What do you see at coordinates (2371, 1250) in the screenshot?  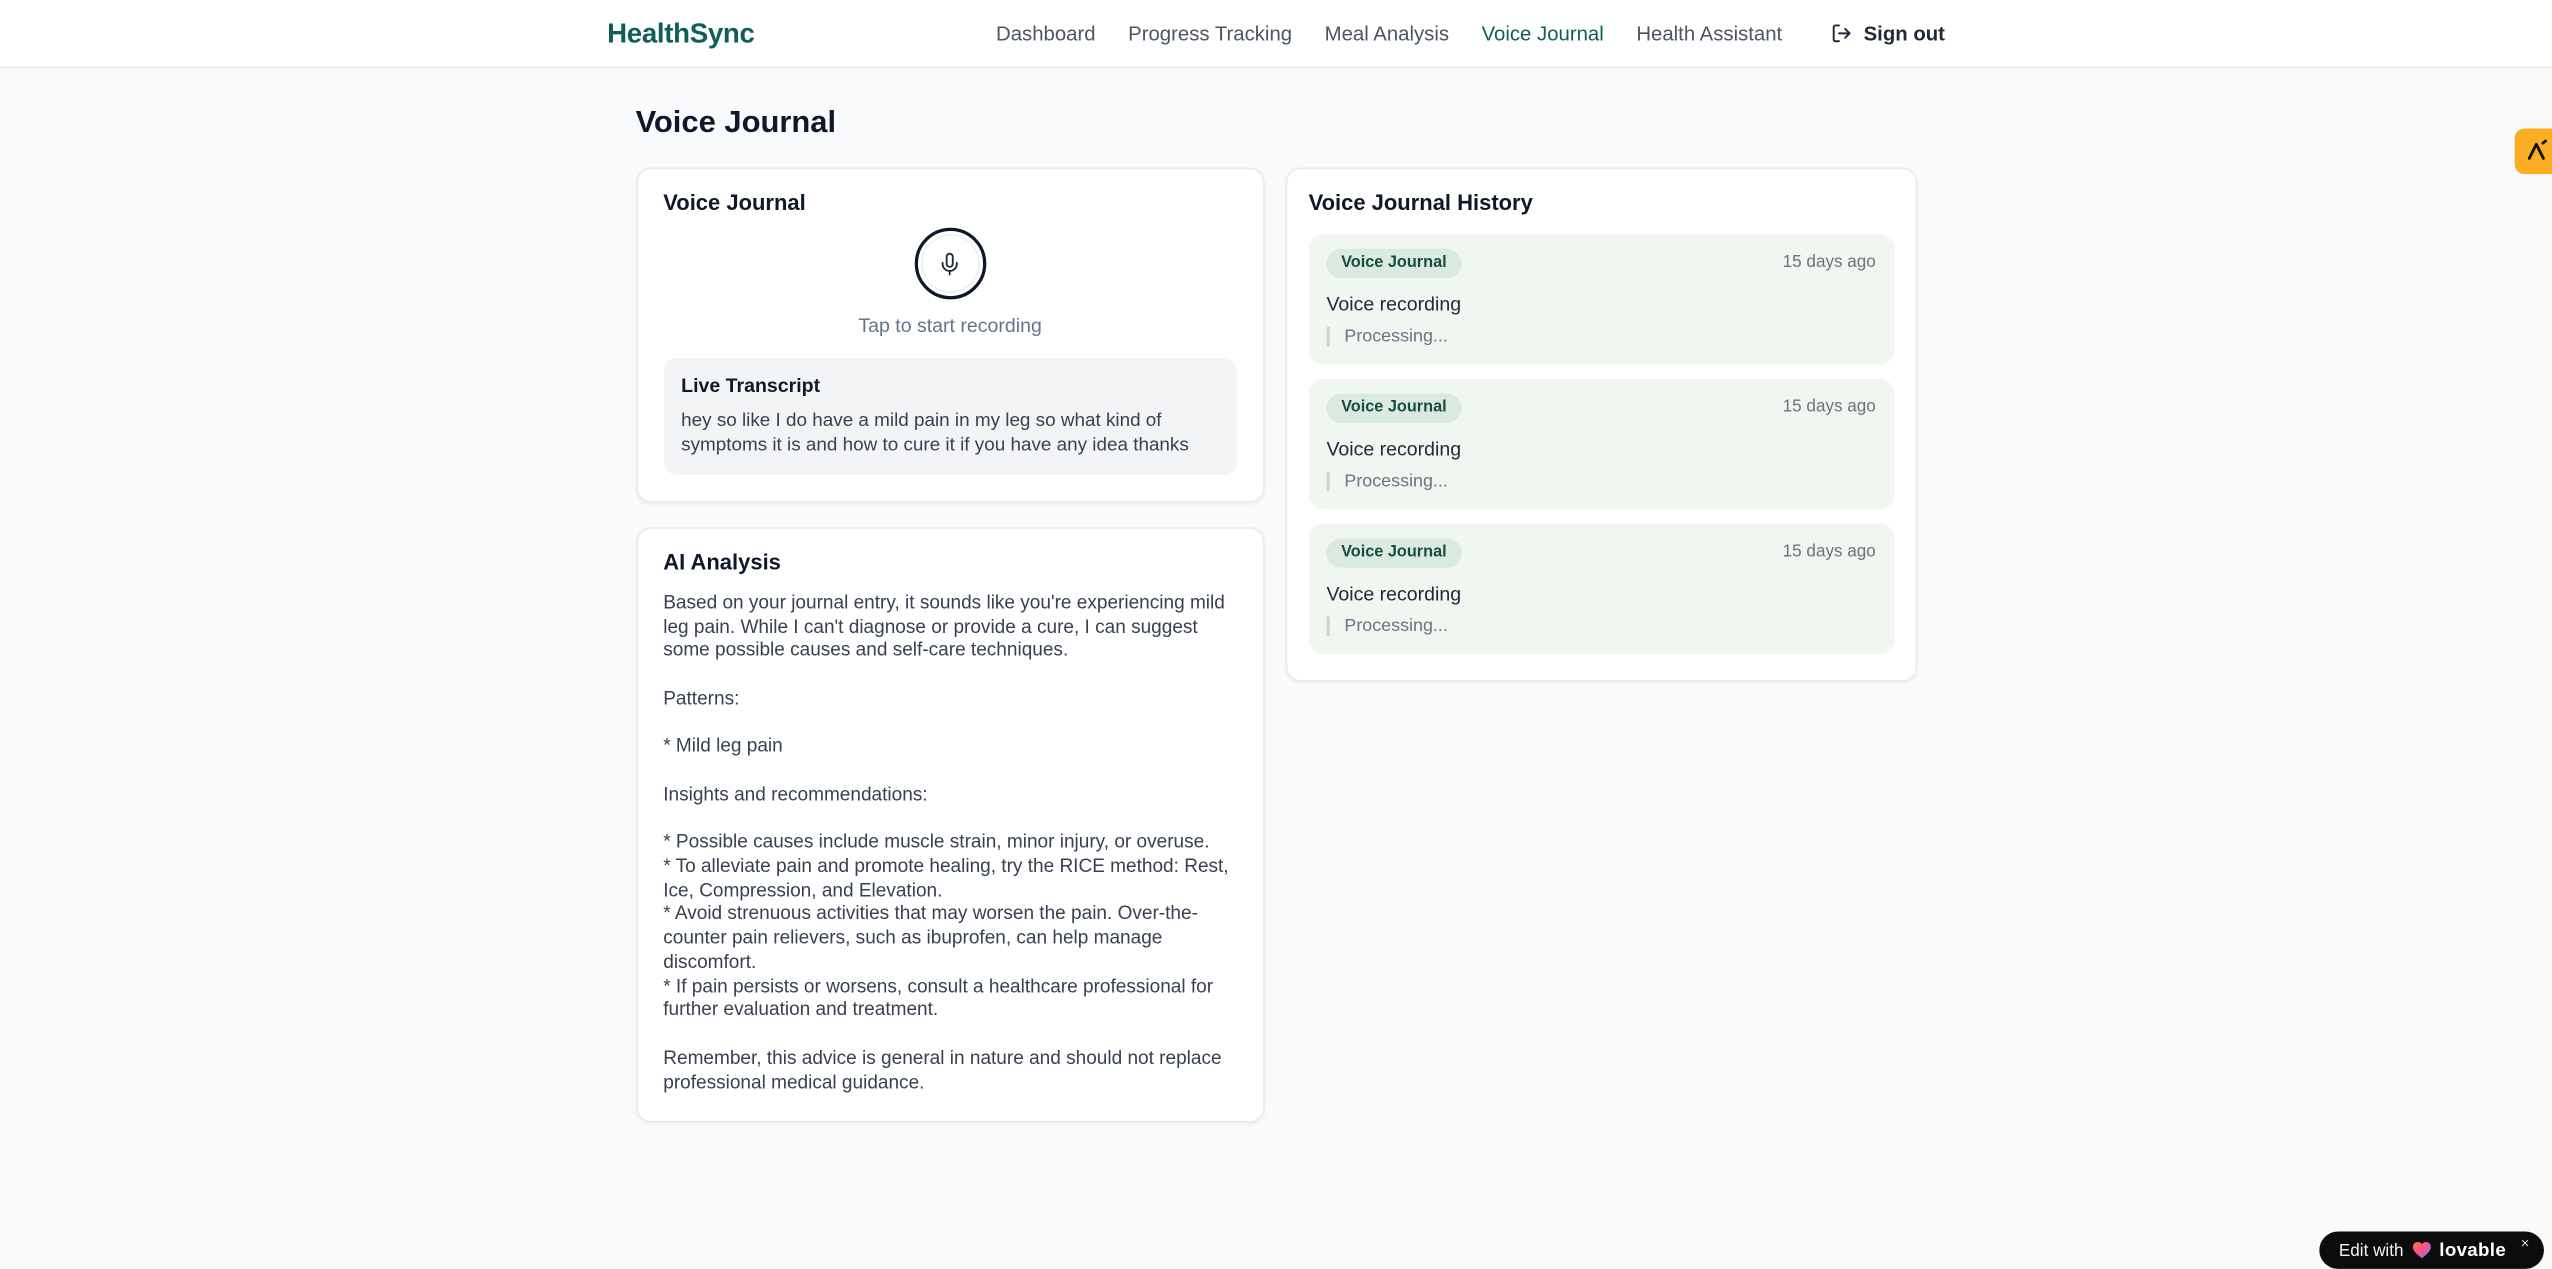 I see `lovable-prefix-label: Edit with` at bounding box center [2371, 1250].